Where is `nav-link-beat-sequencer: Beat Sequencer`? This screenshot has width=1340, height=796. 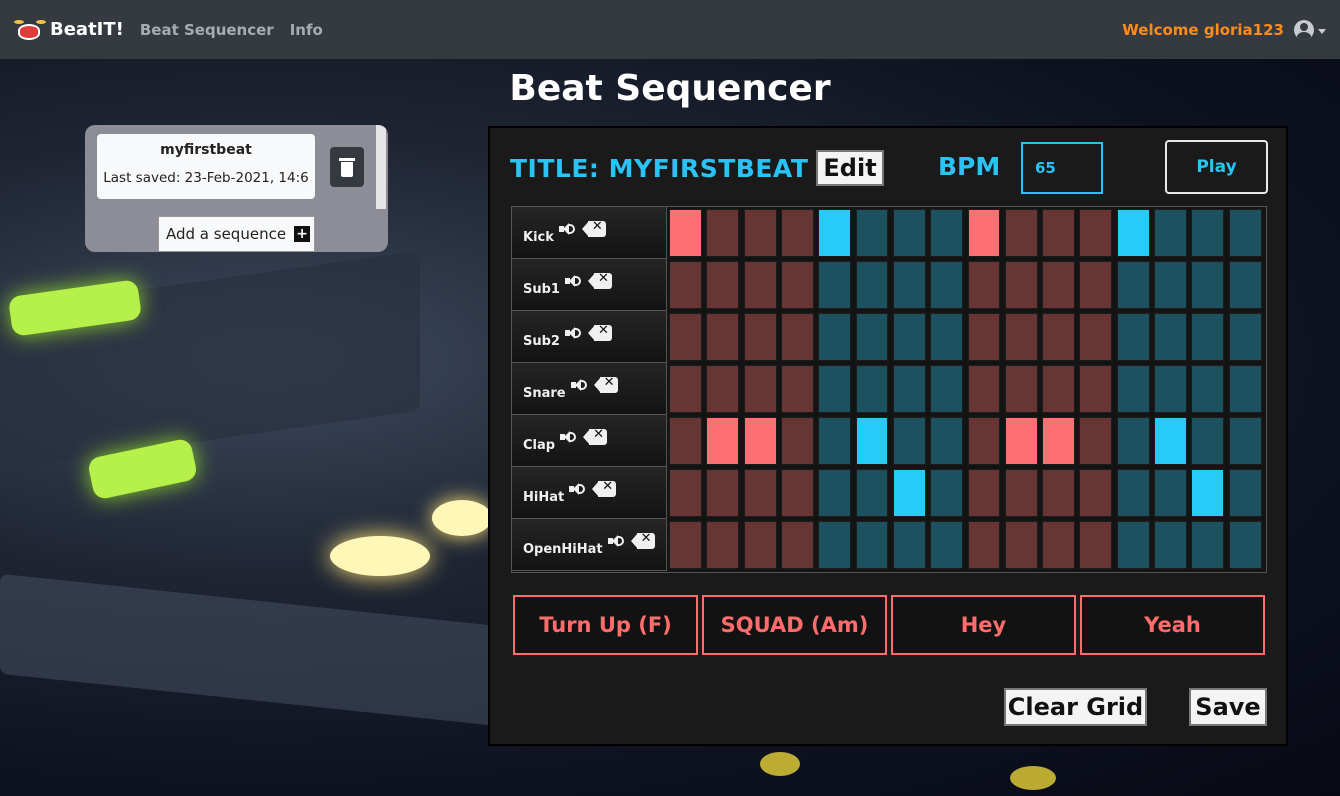
nav-link-beat-sequencer: Beat Sequencer is located at coordinates (207, 30).